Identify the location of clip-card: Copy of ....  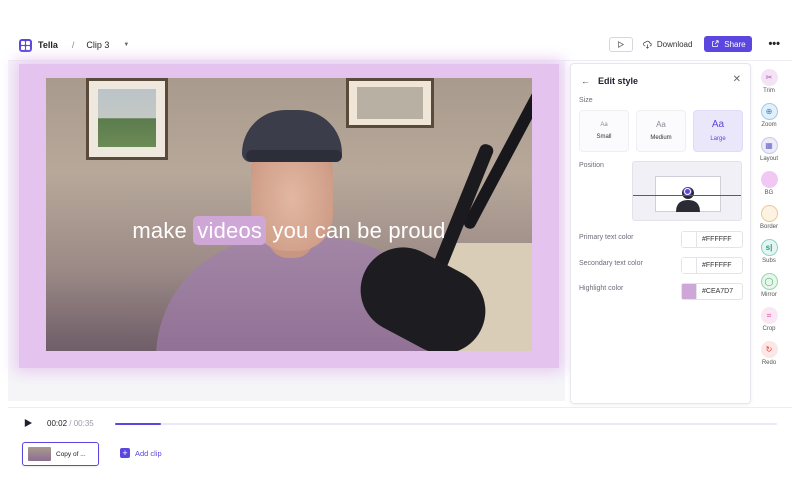
(60, 454).